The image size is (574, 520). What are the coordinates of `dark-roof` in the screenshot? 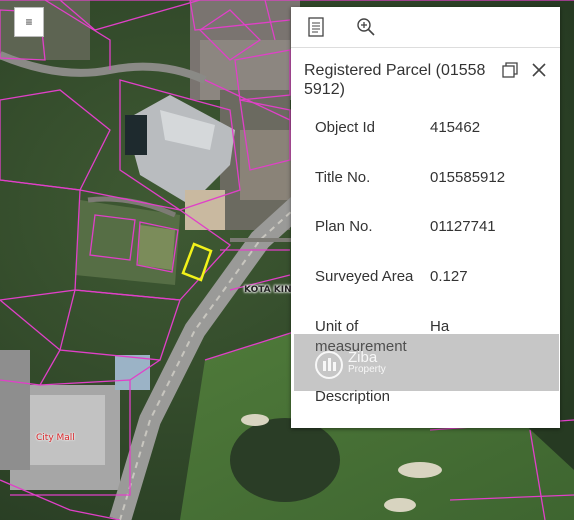 It's located at (136, 135).